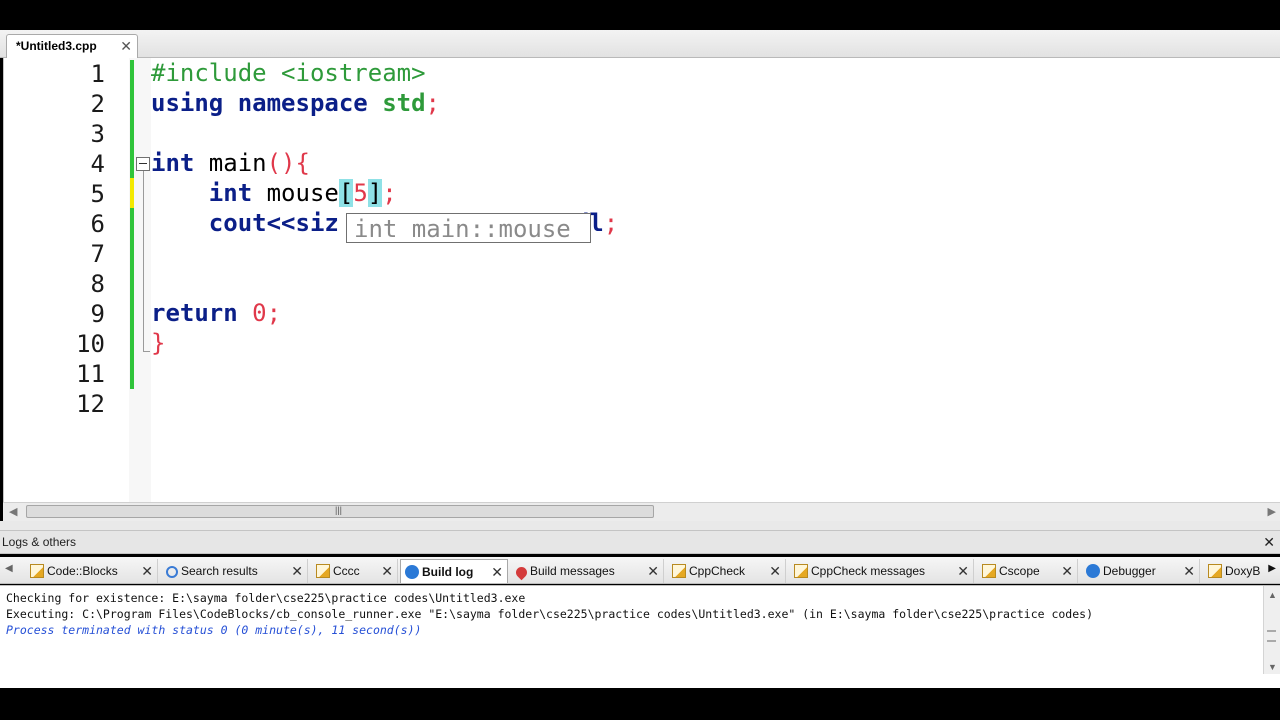 The width and height of the screenshot is (1280, 720). What do you see at coordinates (97, 164) in the screenshot?
I see `line-number: 4` at bounding box center [97, 164].